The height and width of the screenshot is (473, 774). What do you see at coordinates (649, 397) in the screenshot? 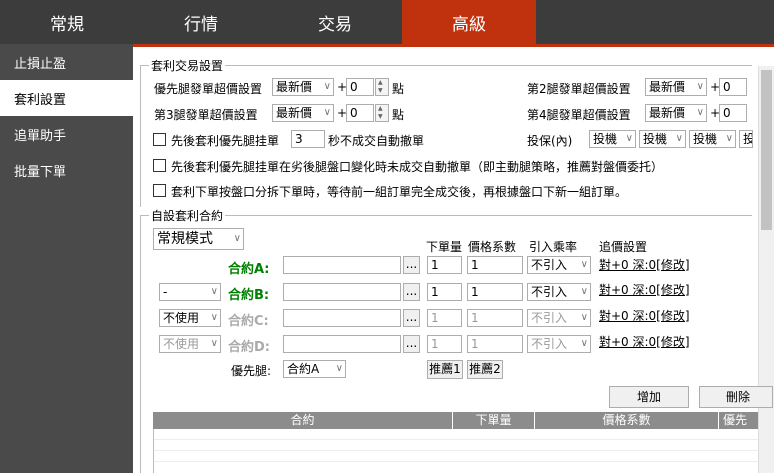
I see `add-button: 增加` at bounding box center [649, 397].